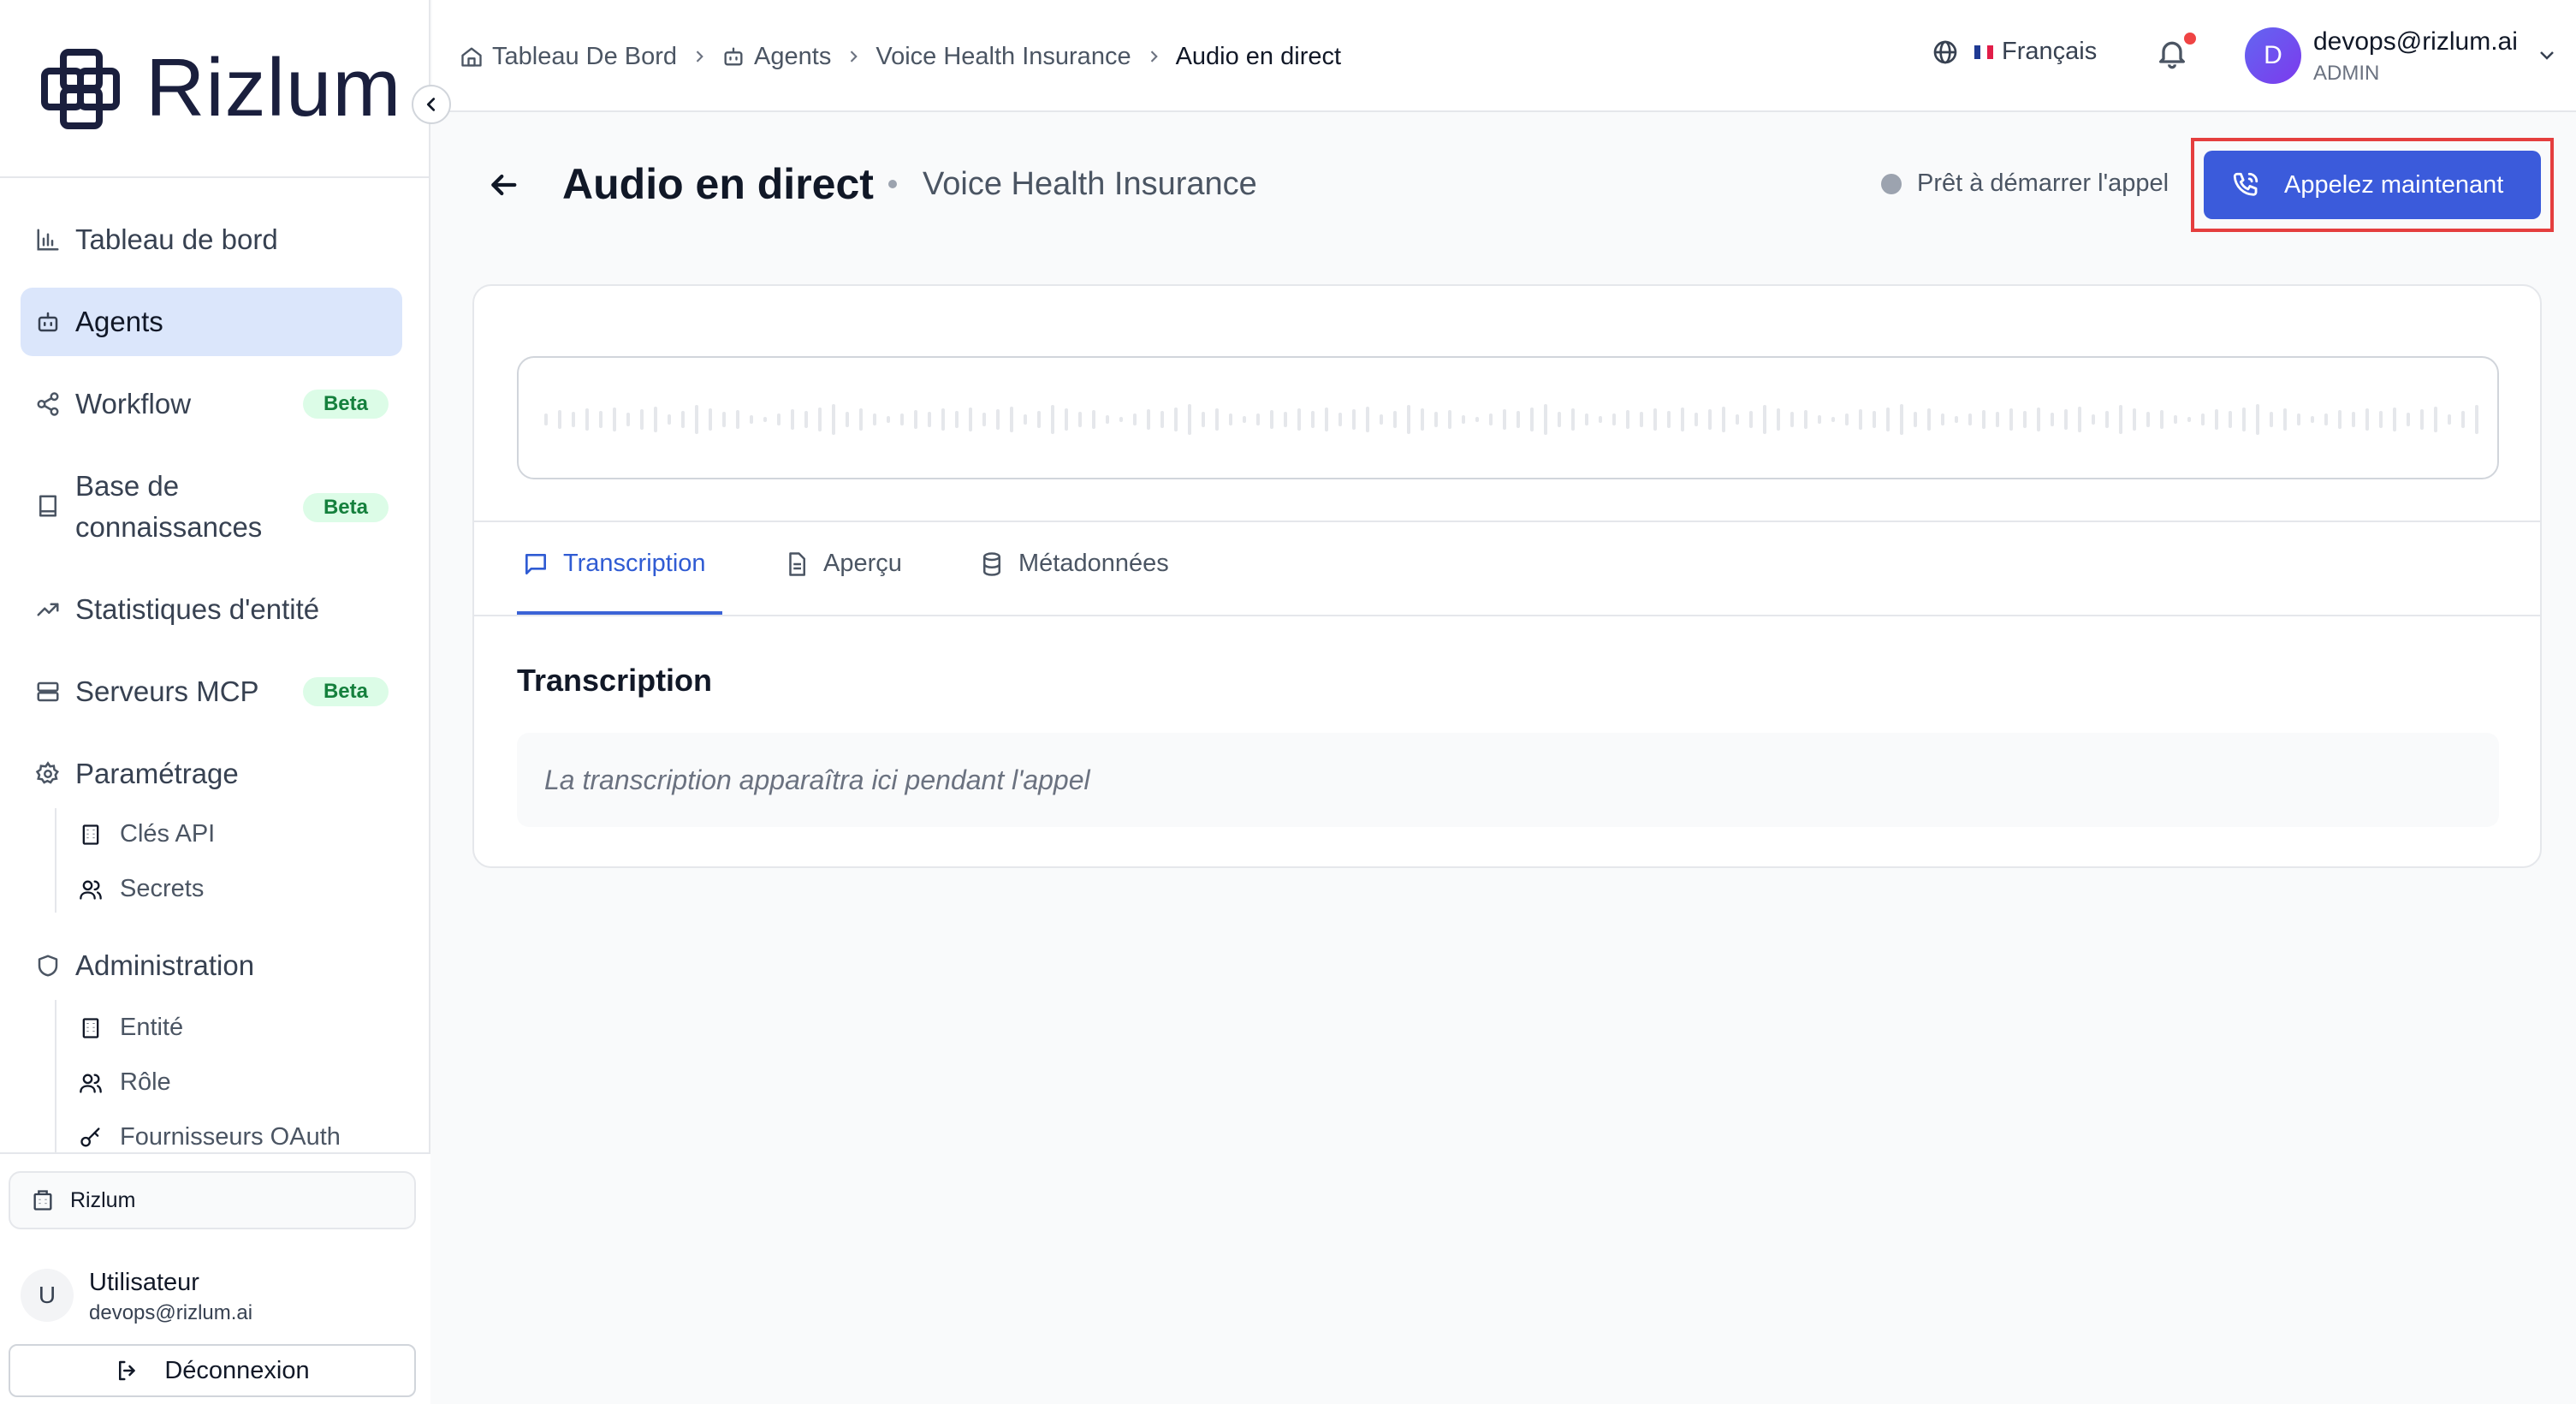  I want to click on call-now-button: Appelez maintenant, so click(2372, 185).